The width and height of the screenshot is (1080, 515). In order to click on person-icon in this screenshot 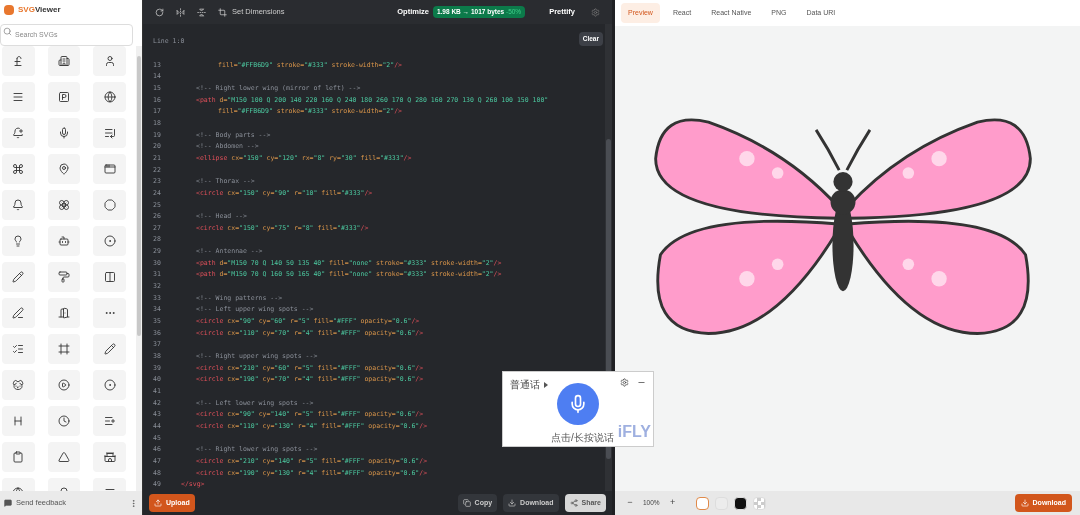, I will do `click(109, 61)`.